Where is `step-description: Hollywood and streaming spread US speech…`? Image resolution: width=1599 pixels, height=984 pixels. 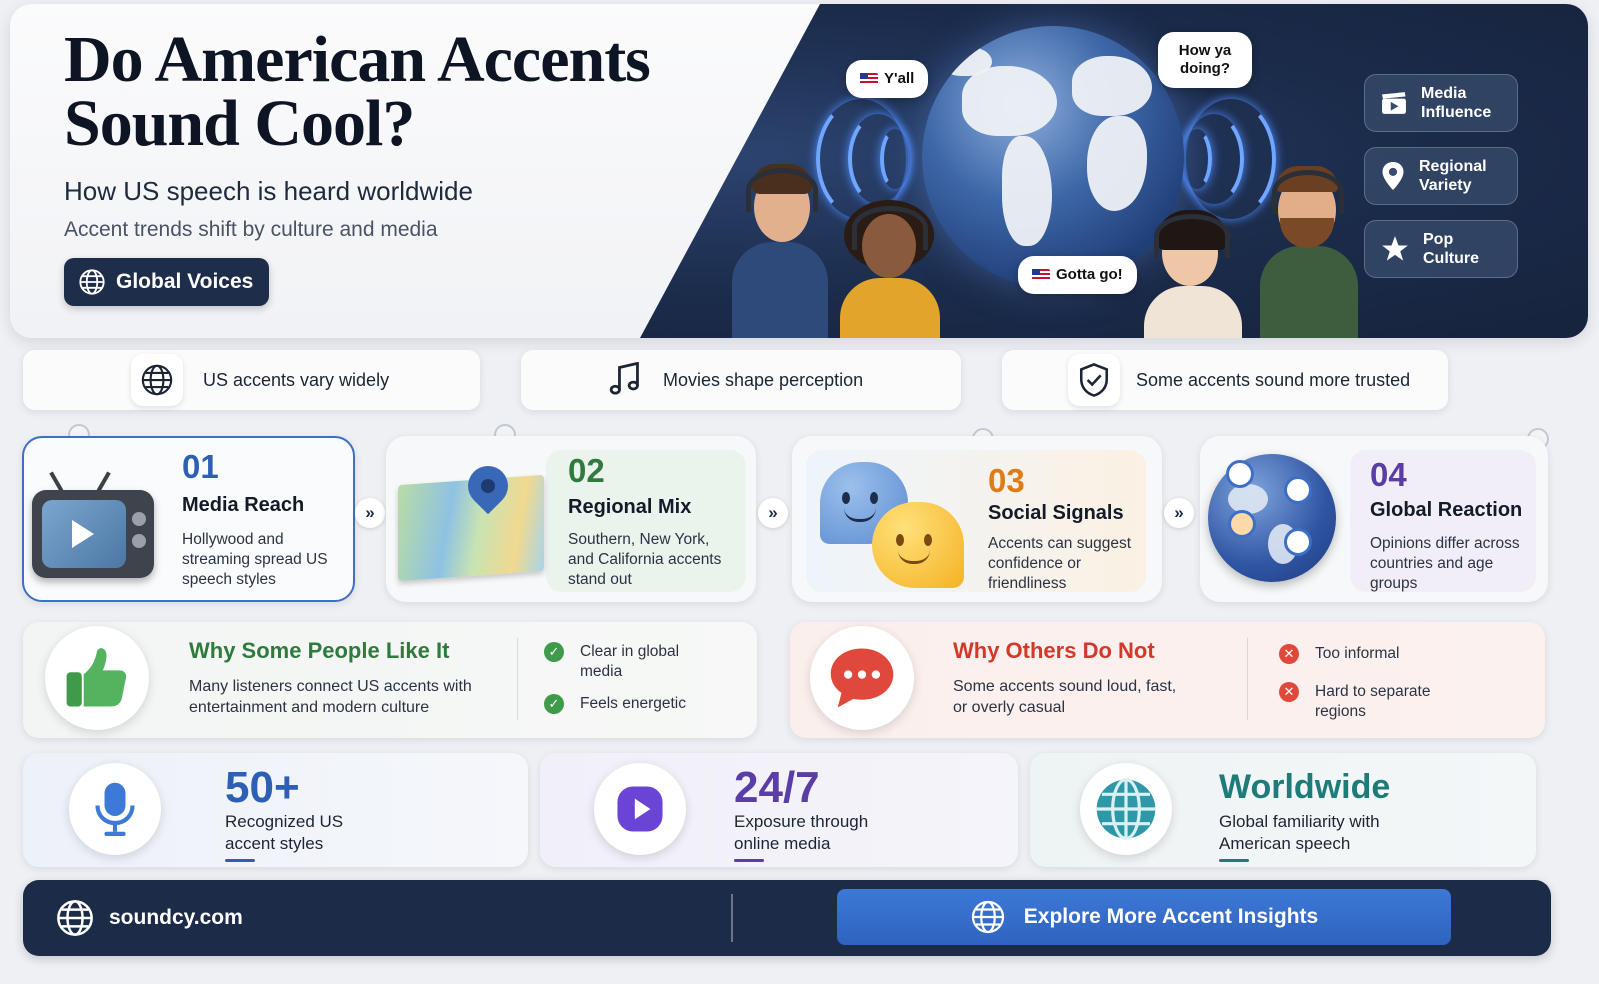 step-description: Hollywood and streaming spread US speech… is located at coordinates (255, 559).